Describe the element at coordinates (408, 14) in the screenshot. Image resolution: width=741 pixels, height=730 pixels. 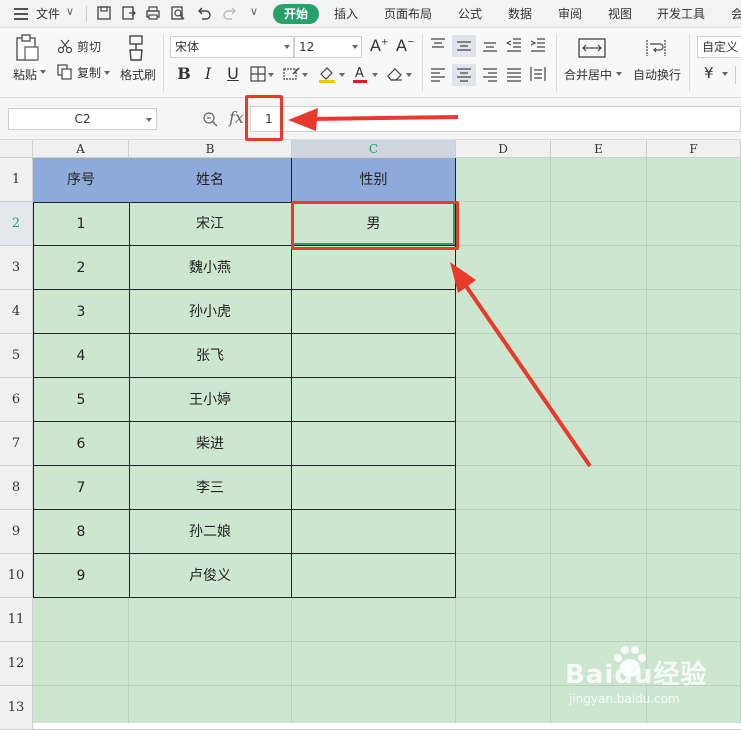
I see `tab-page-layout: 页面布局` at that location.